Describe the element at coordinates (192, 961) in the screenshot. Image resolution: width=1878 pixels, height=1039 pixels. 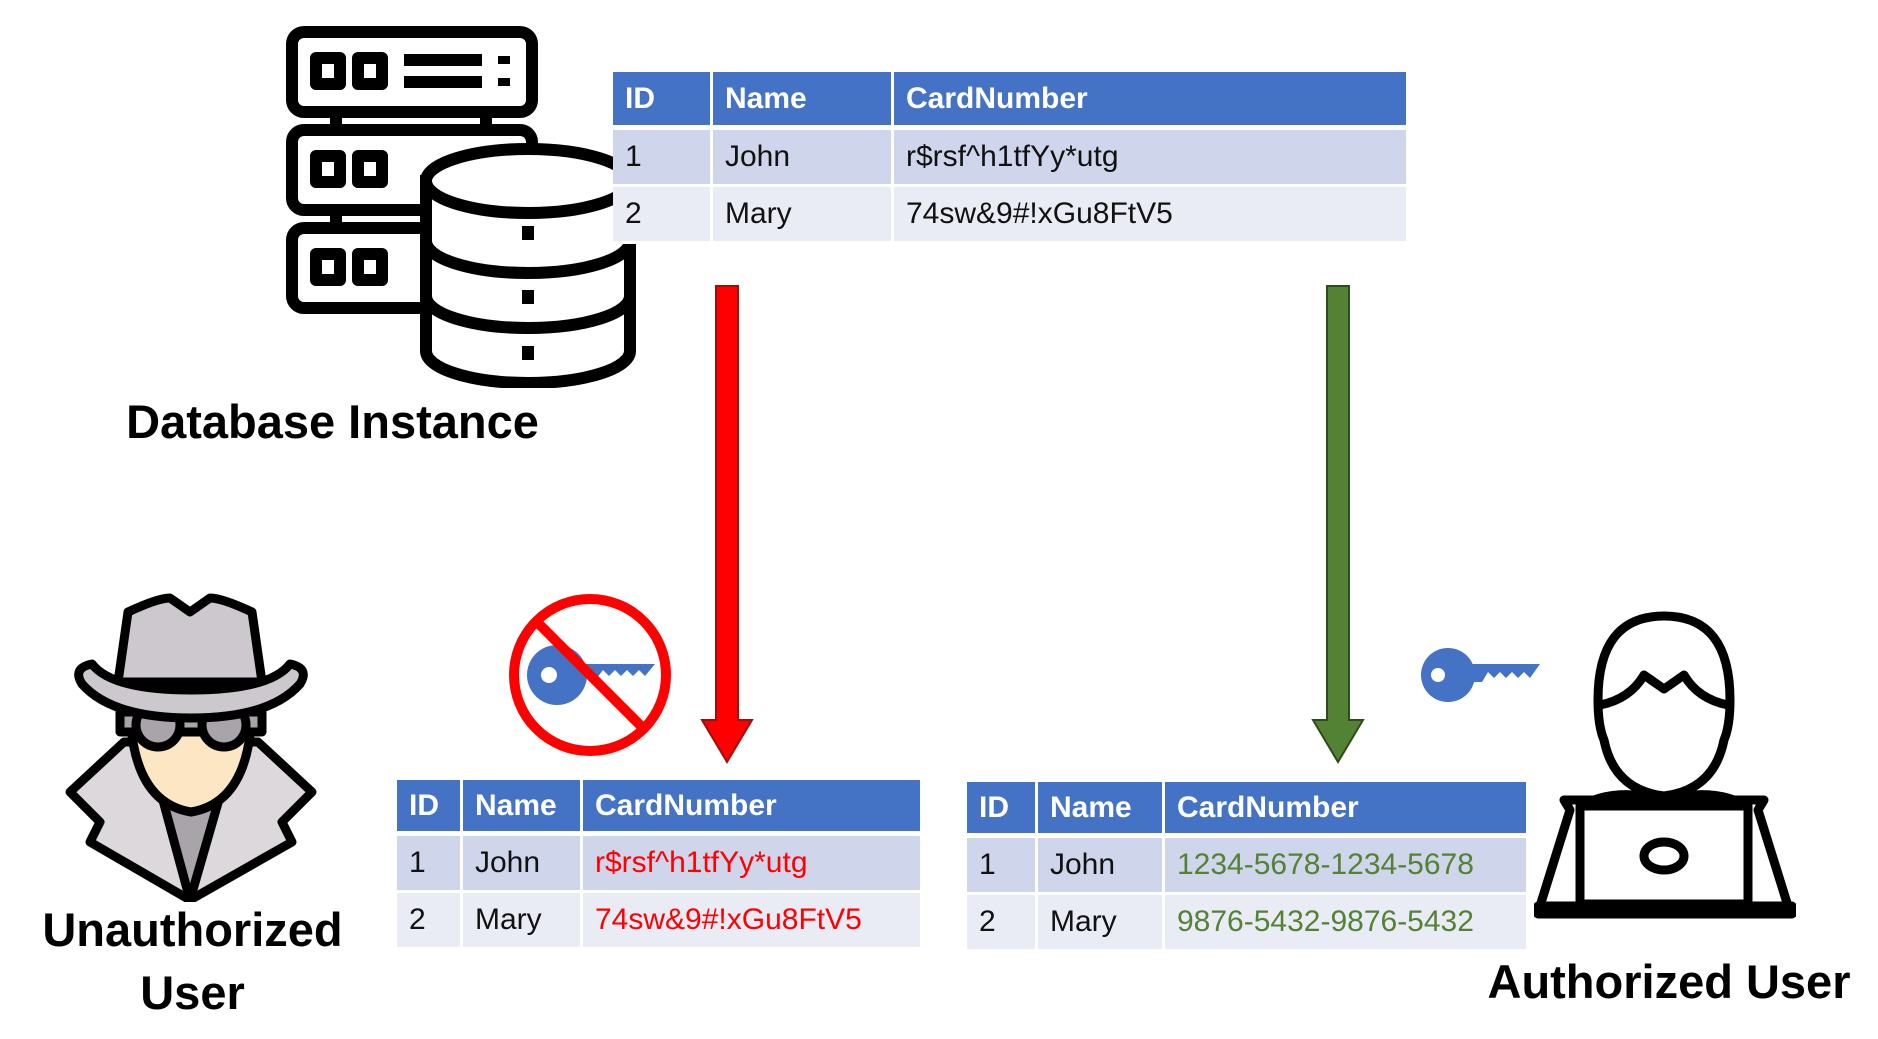
I see `unauthorized-user-label: Unauthorized User` at that location.